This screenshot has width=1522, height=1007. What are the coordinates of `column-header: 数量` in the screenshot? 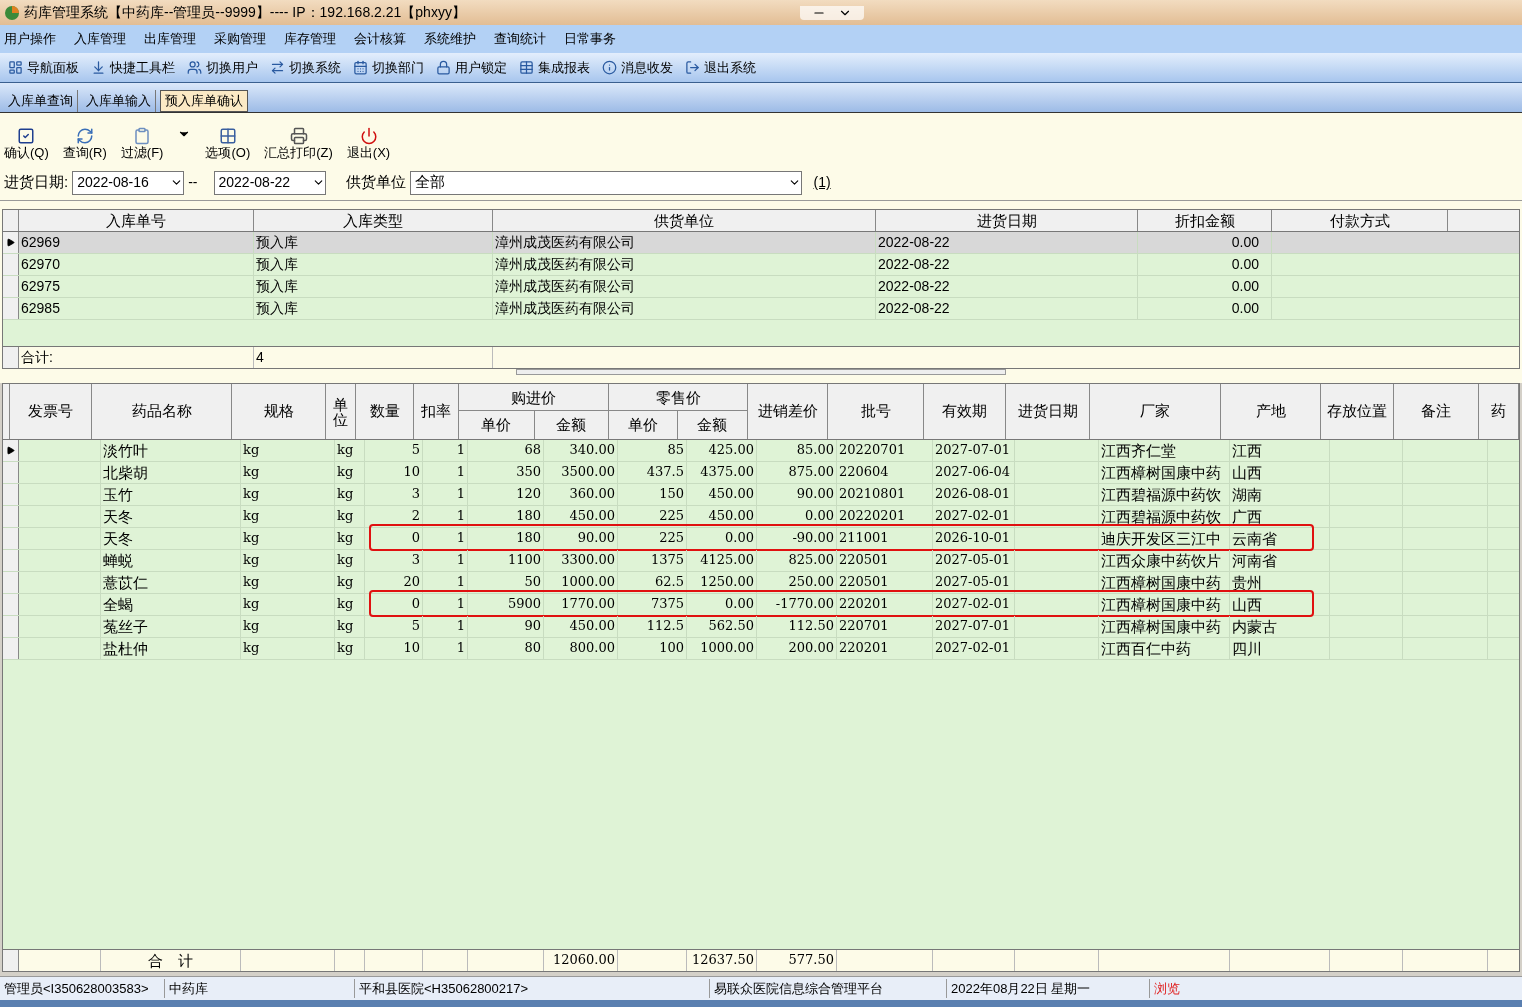 It's located at (385, 411).